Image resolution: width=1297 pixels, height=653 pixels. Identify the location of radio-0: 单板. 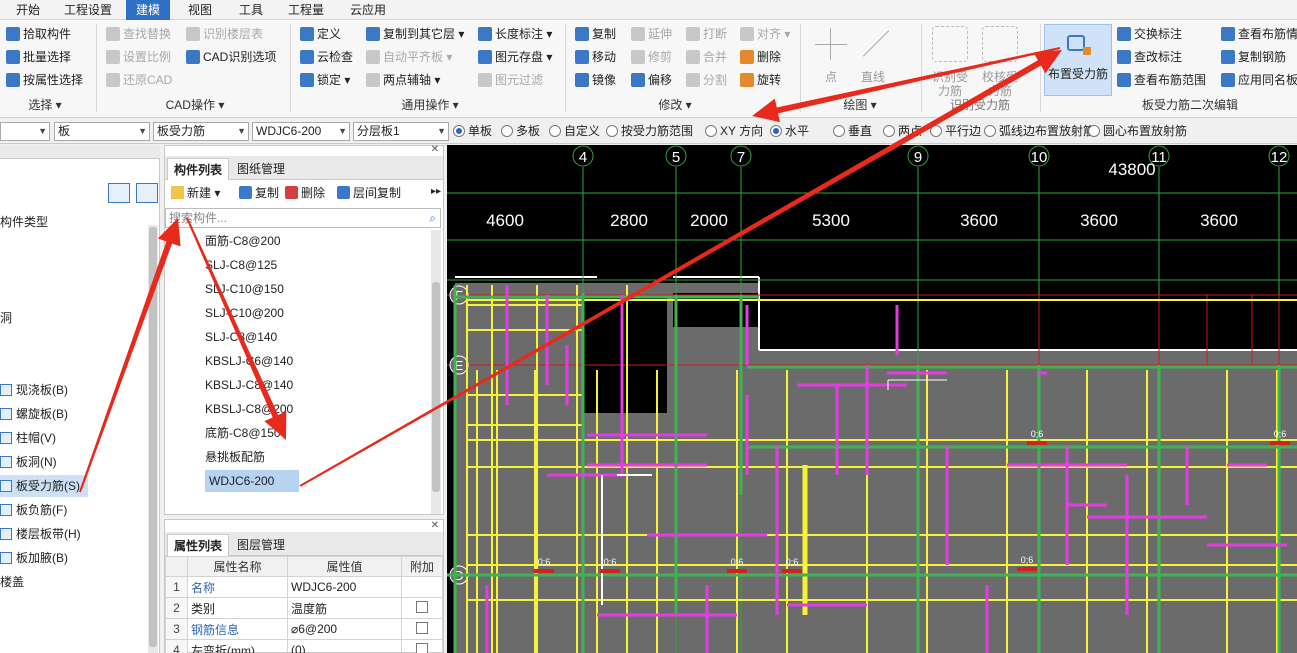
(472, 132).